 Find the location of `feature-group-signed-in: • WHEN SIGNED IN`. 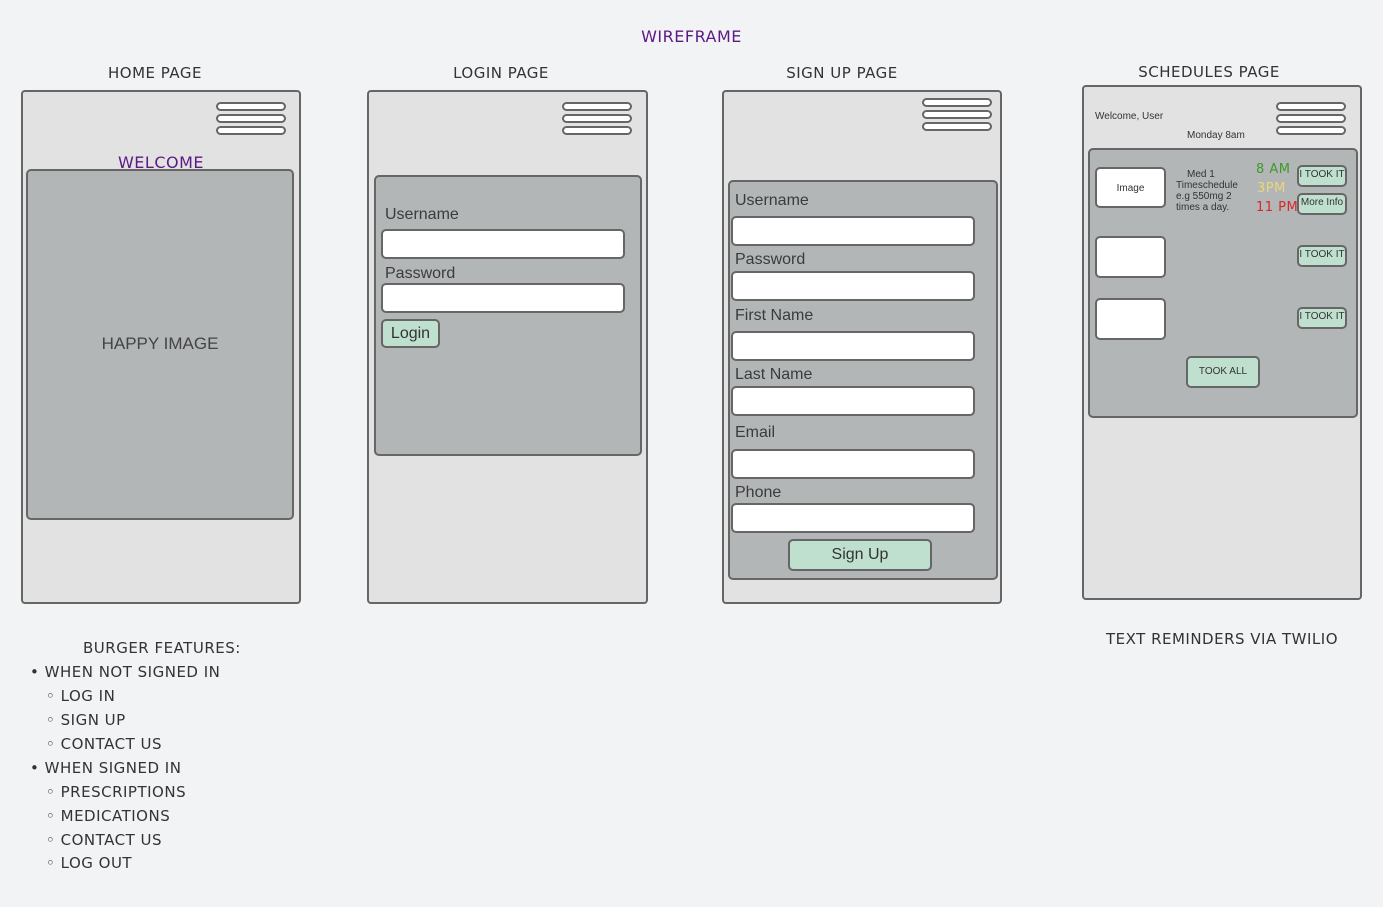

feature-group-signed-in: • WHEN SIGNED IN is located at coordinates (106, 768).